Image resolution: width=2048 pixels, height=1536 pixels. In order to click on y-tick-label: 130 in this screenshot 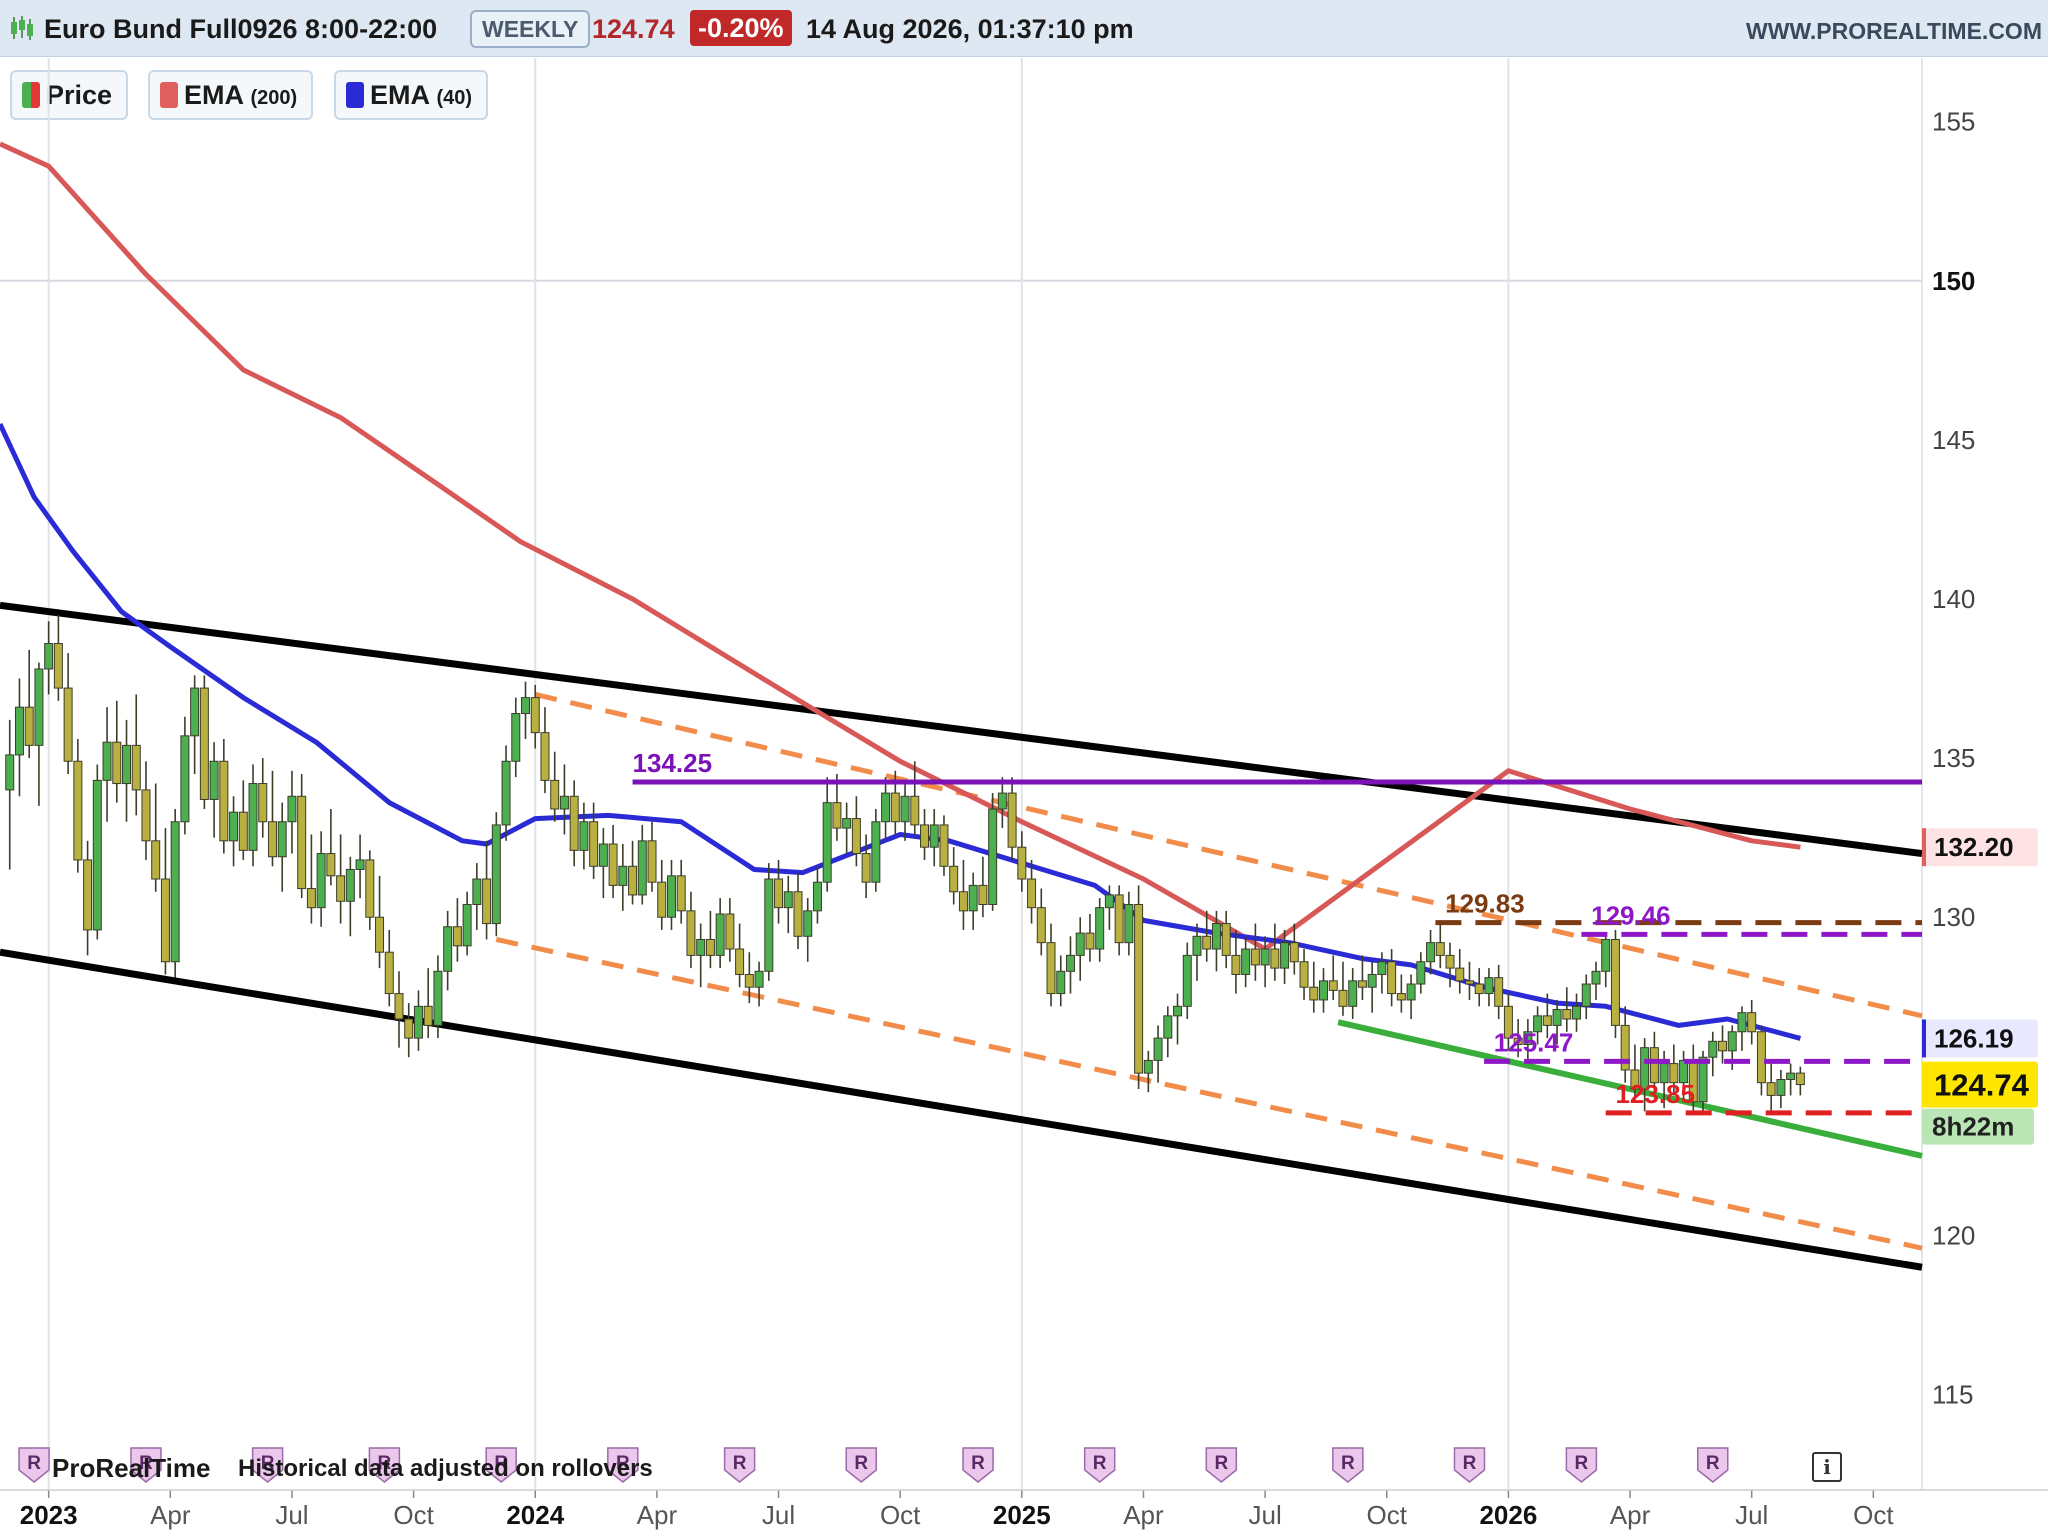, I will do `click(1953, 917)`.